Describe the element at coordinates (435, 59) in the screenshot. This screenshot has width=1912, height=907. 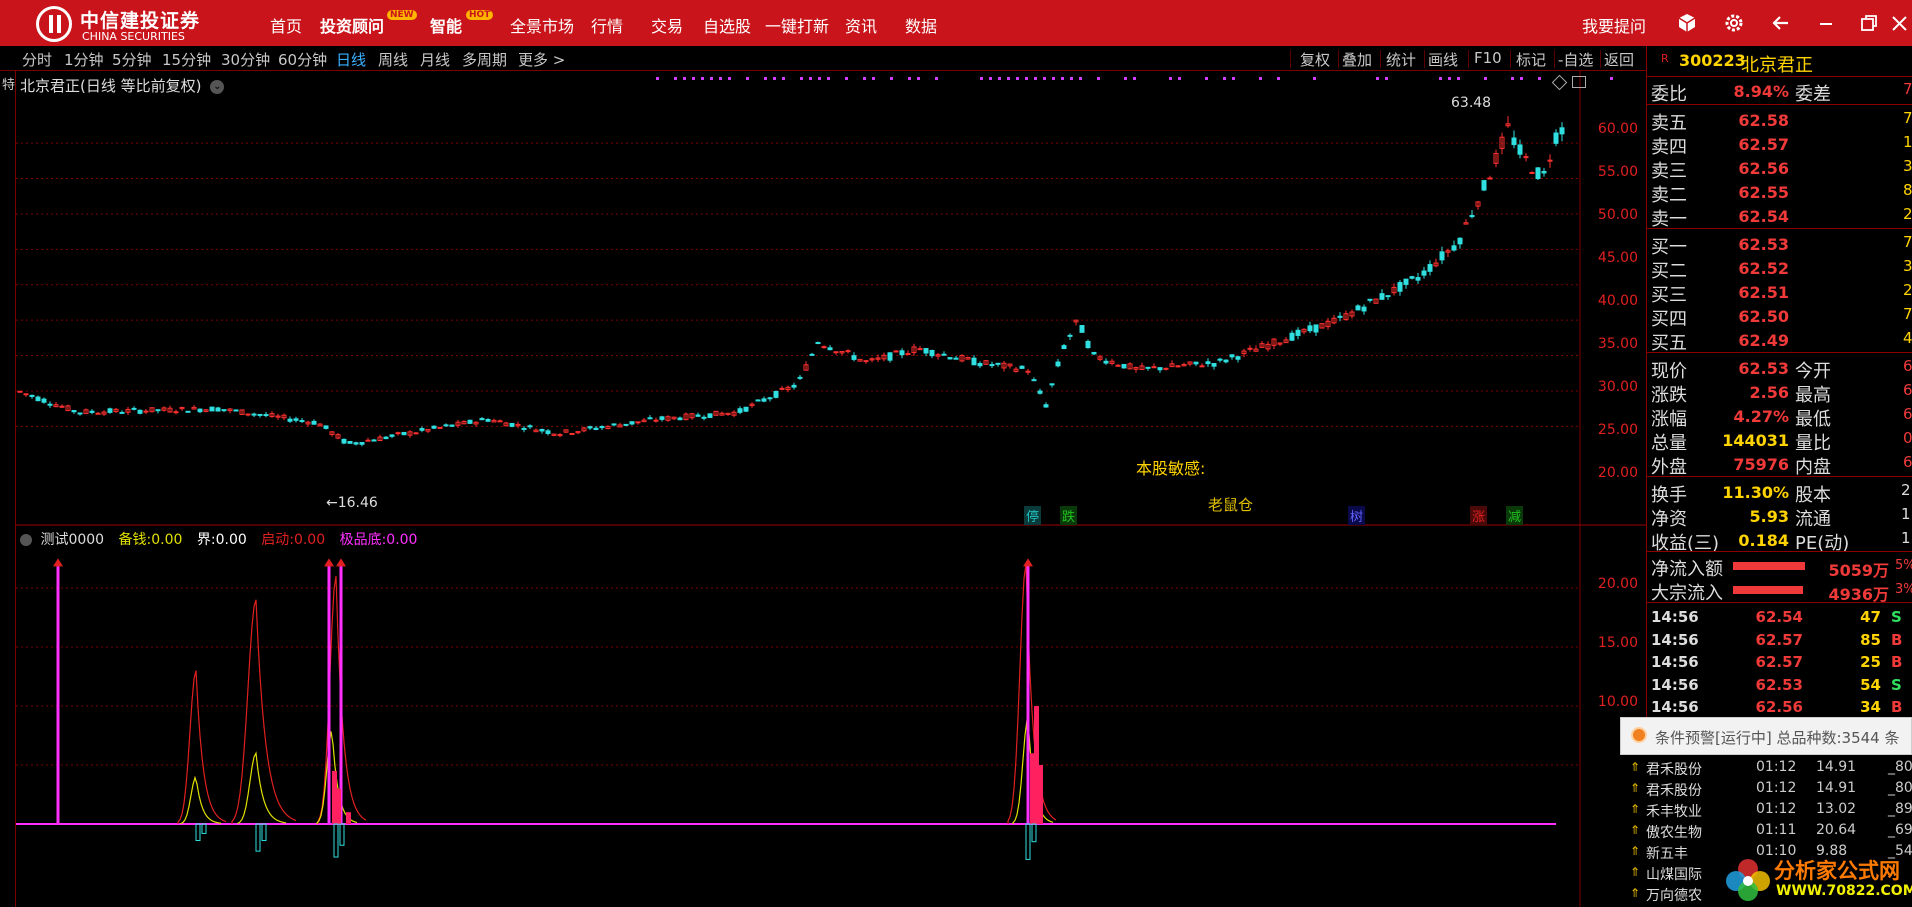
I see `period-monthly: 月线` at that location.